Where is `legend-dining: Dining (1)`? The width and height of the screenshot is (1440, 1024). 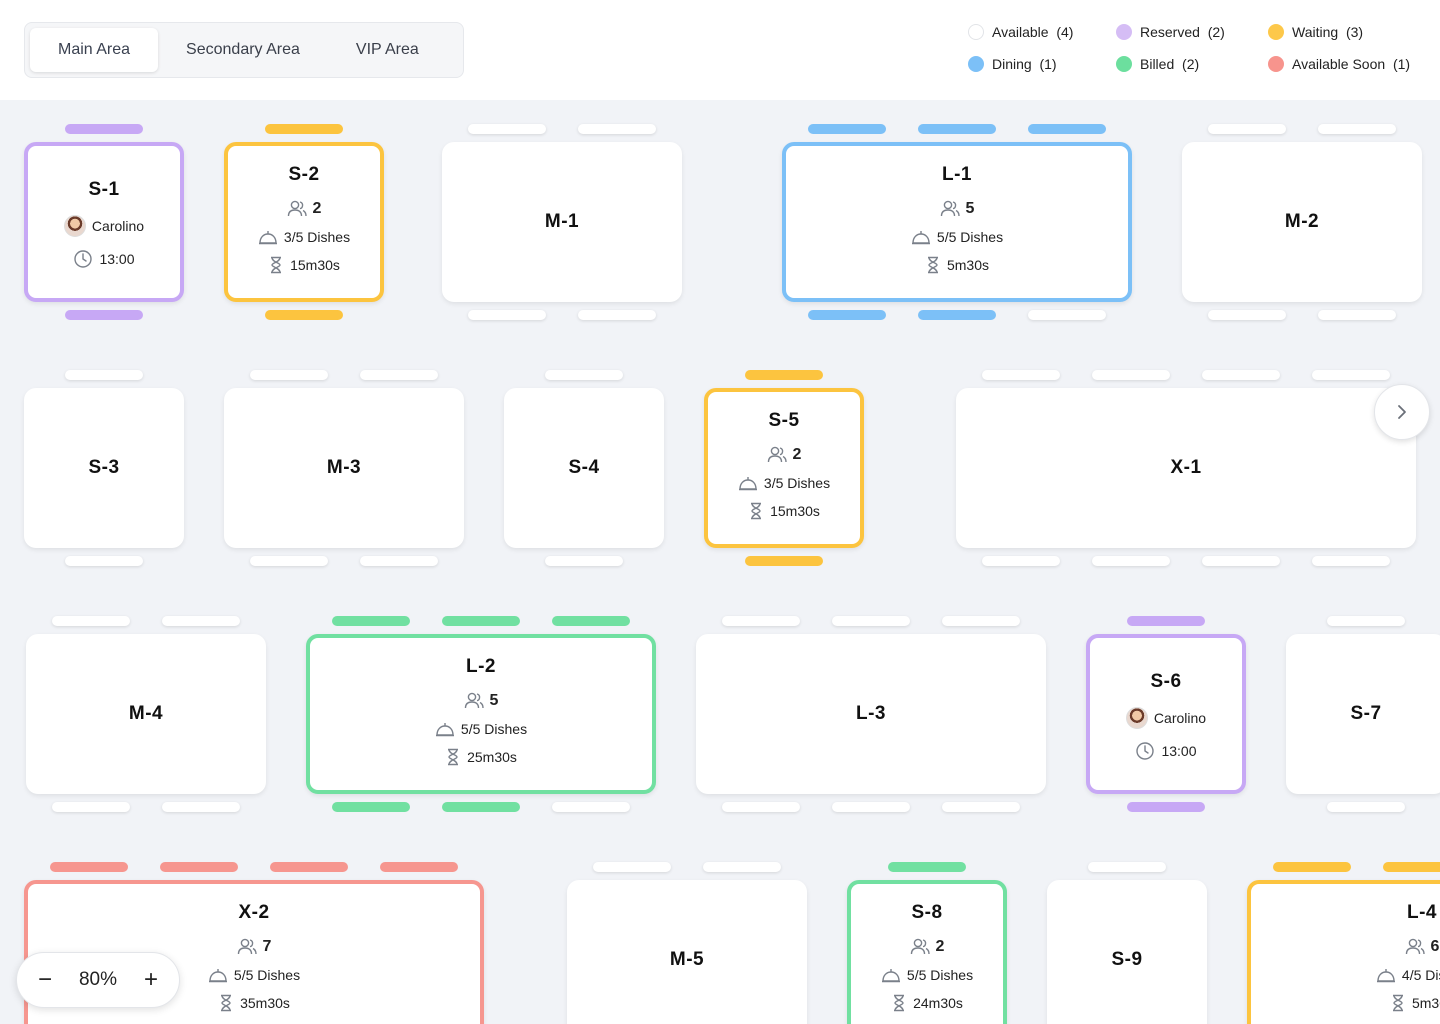 legend-dining: Dining (1) is located at coordinates (1012, 64).